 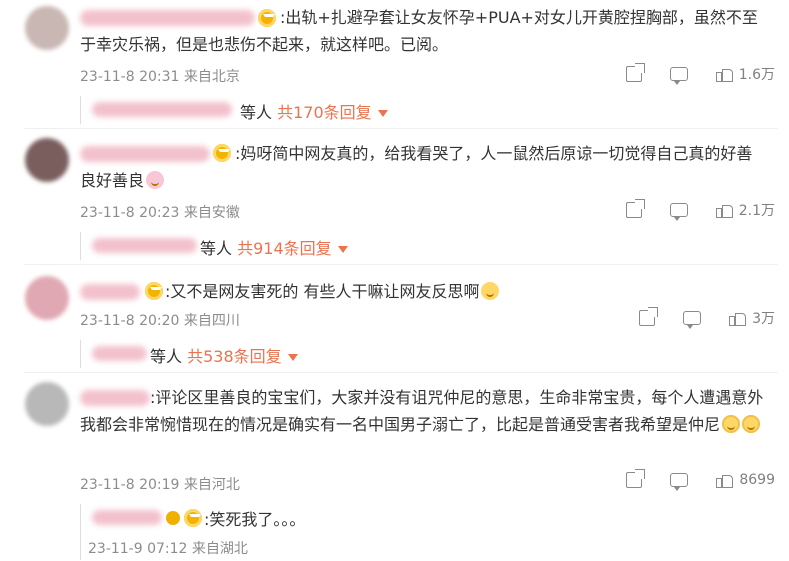 What do you see at coordinates (416, 167) in the screenshot?
I see `comment-text: :妈呀简中网友真的，给我看哭了，人一鼠然后原谅一切觉得自己真的好善良好善良` at bounding box center [416, 167].